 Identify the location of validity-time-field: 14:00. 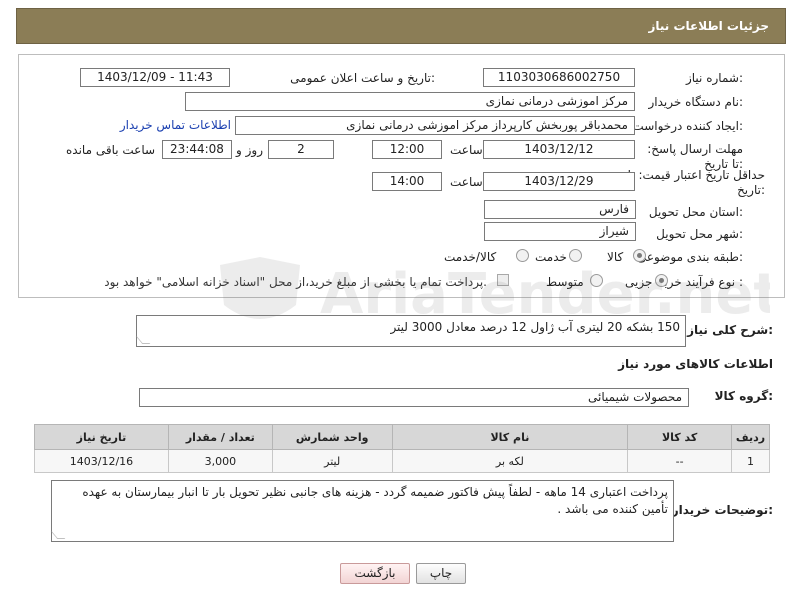
(407, 181).